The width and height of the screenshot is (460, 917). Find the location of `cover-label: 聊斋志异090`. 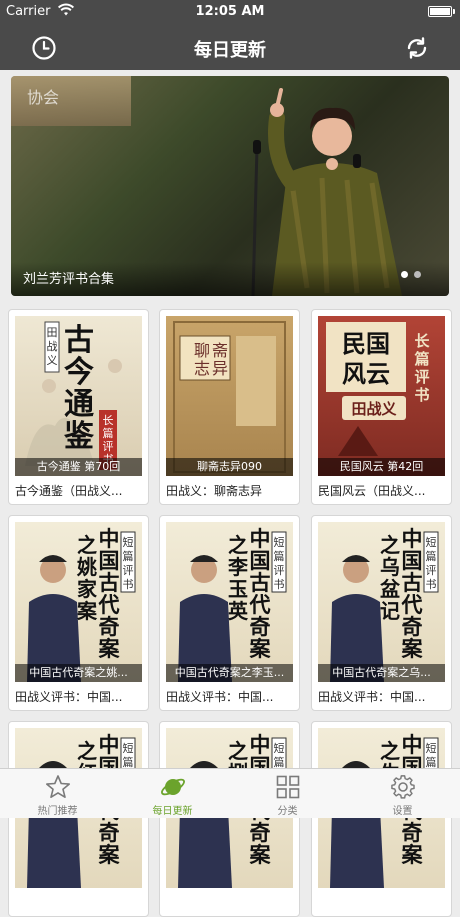

cover-label: 聊斋志异090 is located at coordinates (229, 467).